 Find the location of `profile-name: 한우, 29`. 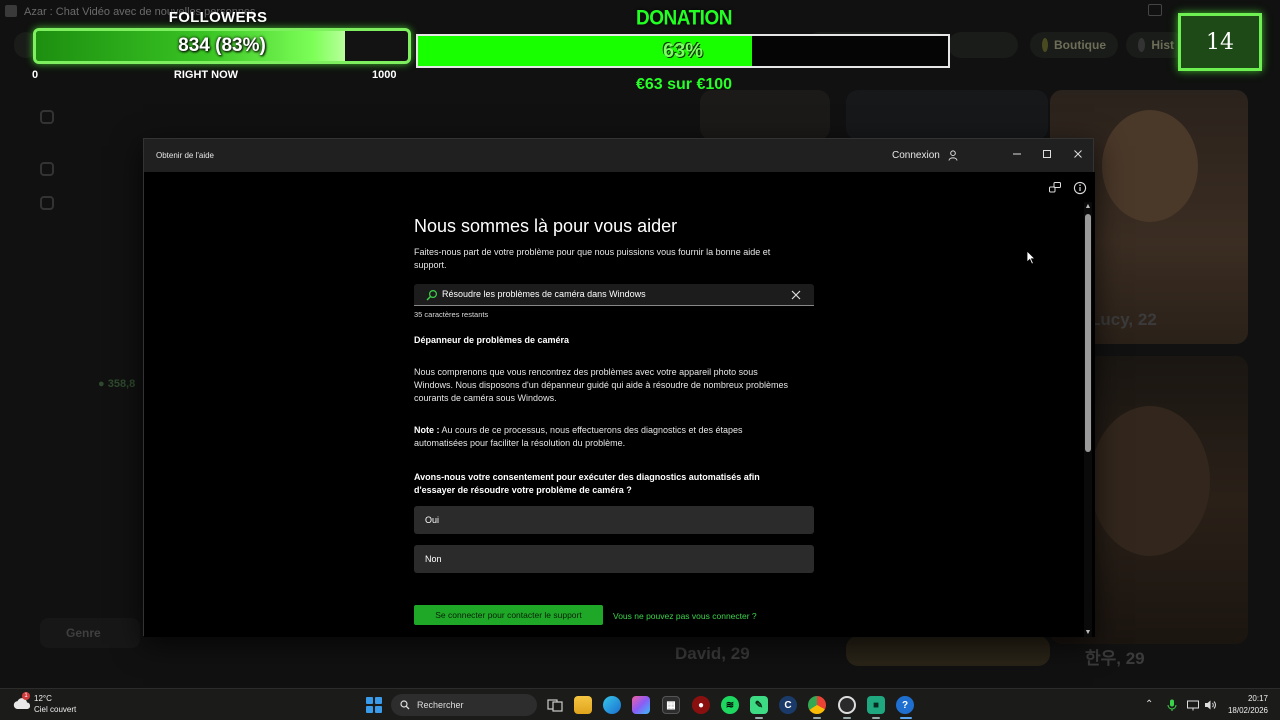

profile-name: 한우, 29 is located at coordinates (1115, 658).